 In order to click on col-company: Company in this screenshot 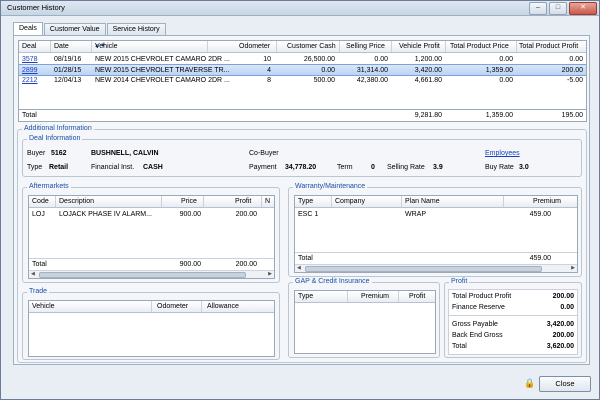, I will do `click(350, 201)`.